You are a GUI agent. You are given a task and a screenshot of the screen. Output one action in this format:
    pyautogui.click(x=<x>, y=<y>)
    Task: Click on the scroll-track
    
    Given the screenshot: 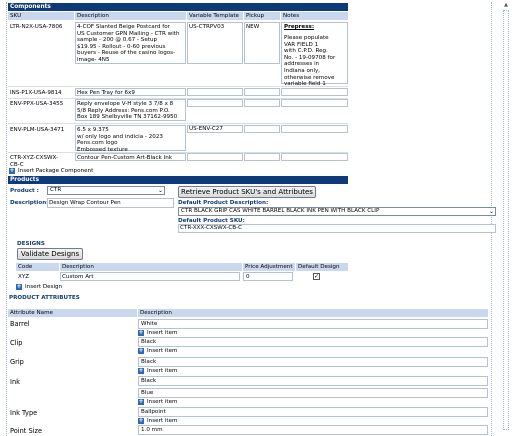 What is the action you would take?
    pyautogui.click(x=506, y=220)
    